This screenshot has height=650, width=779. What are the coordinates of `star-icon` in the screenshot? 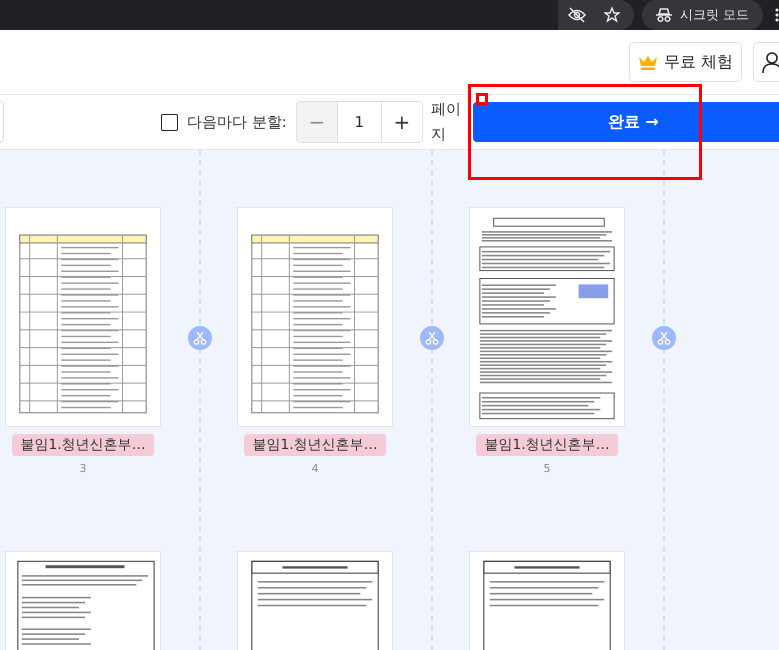 It's located at (612, 15).